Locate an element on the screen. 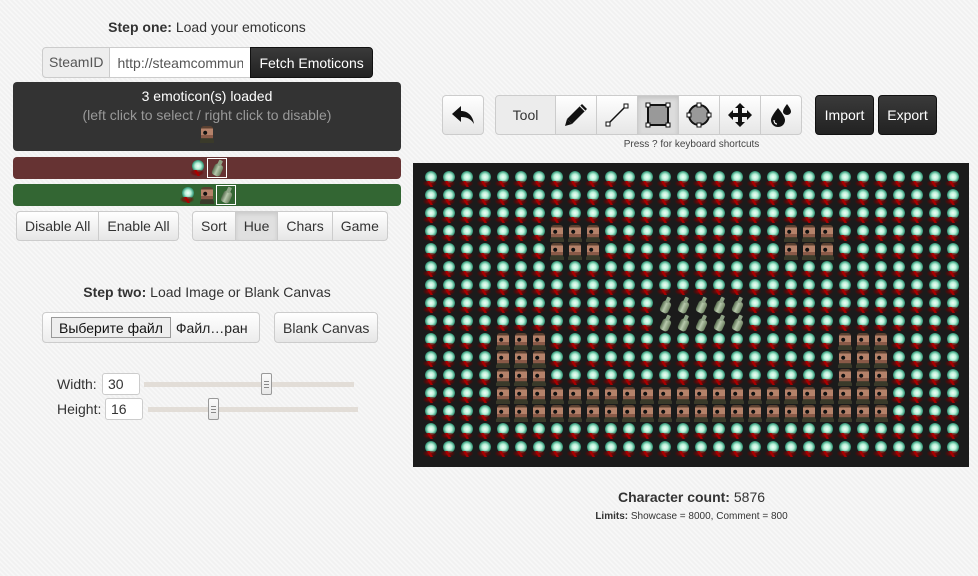 The height and width of the screenshot is (576, 978). width-input is located at coordinates (121, 384).